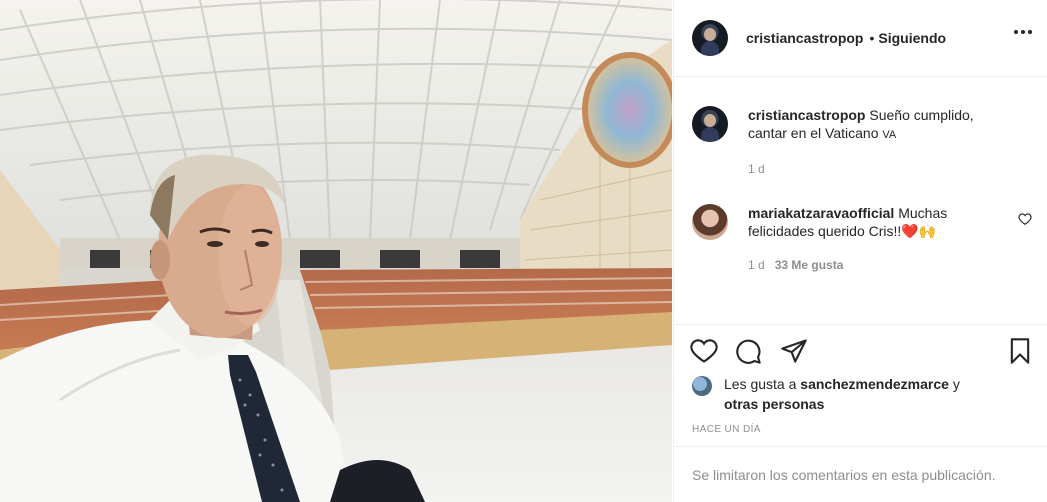  Describe the element at coordinates (756, 265) in the screenshot. I see `comment-time: 1 d` at that location.